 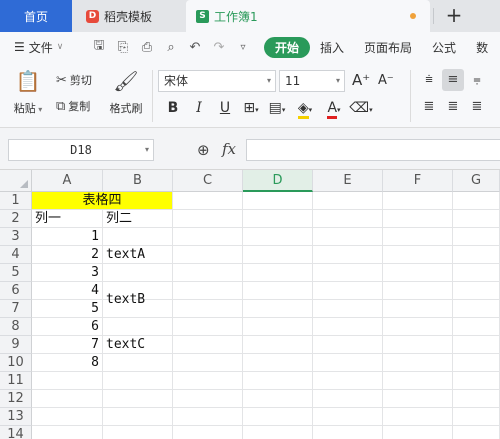 I want to click on row-header-13: 13, so click(x=16, y=417).